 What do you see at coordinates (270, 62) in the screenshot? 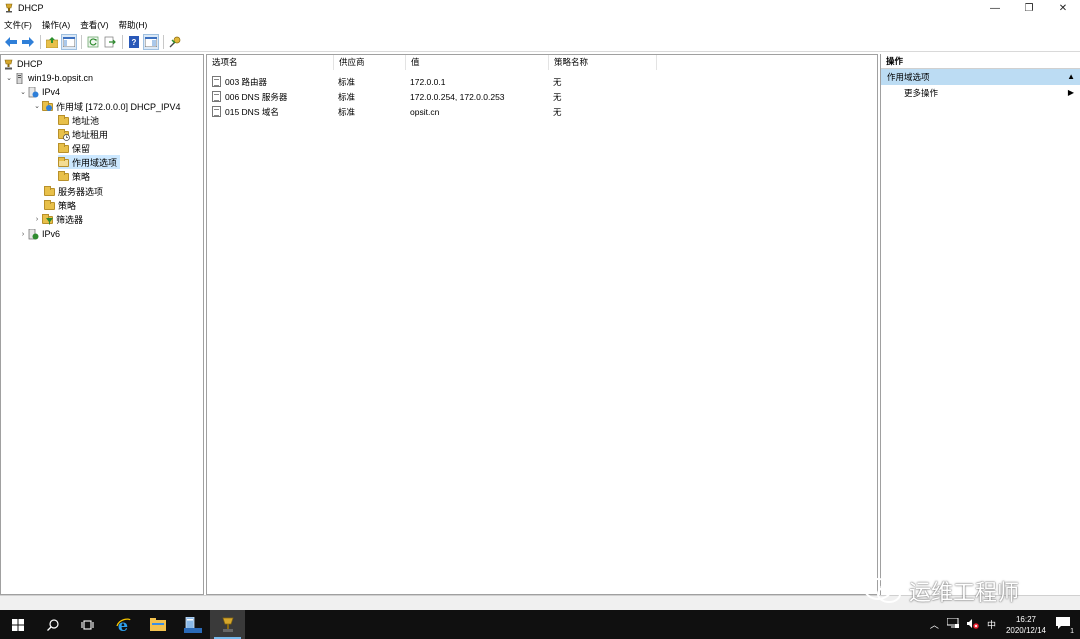
I see `column-header-option-name: 选项名` at bounding box center [270, 62].